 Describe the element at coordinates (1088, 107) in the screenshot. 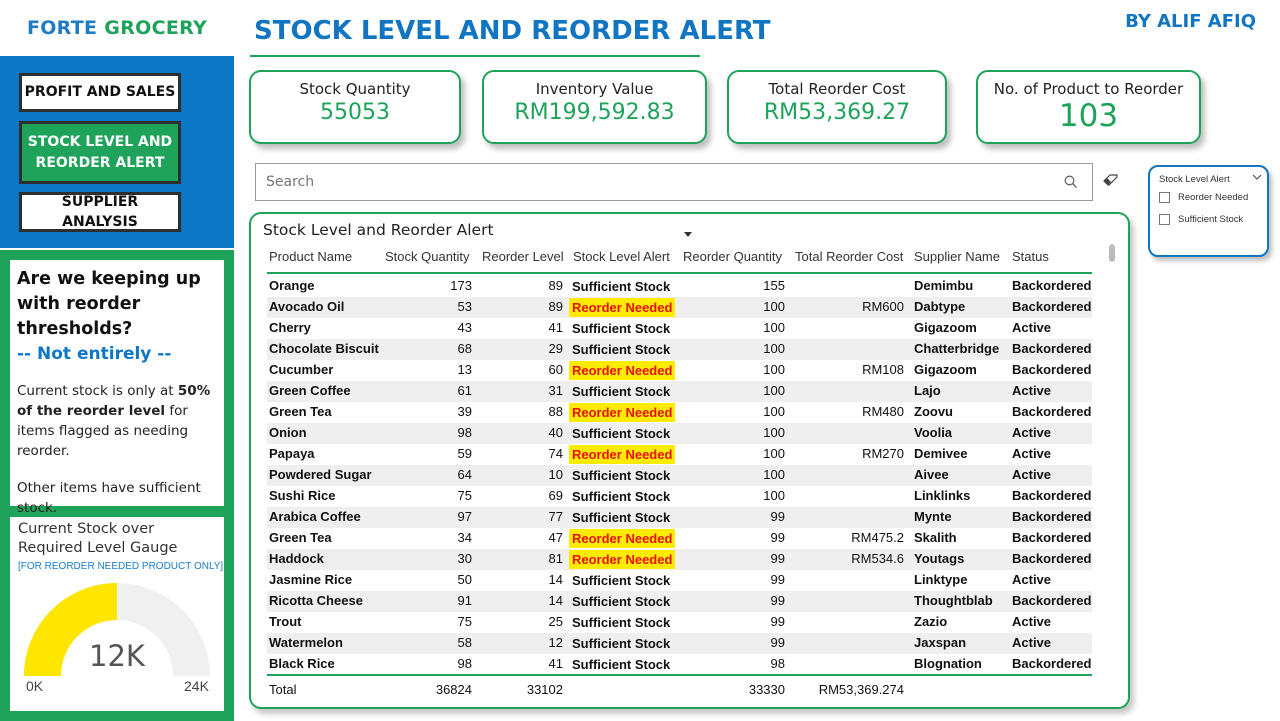

I see `kpi-products-to-reorder: No. of Product to Reorder 103` at that location.